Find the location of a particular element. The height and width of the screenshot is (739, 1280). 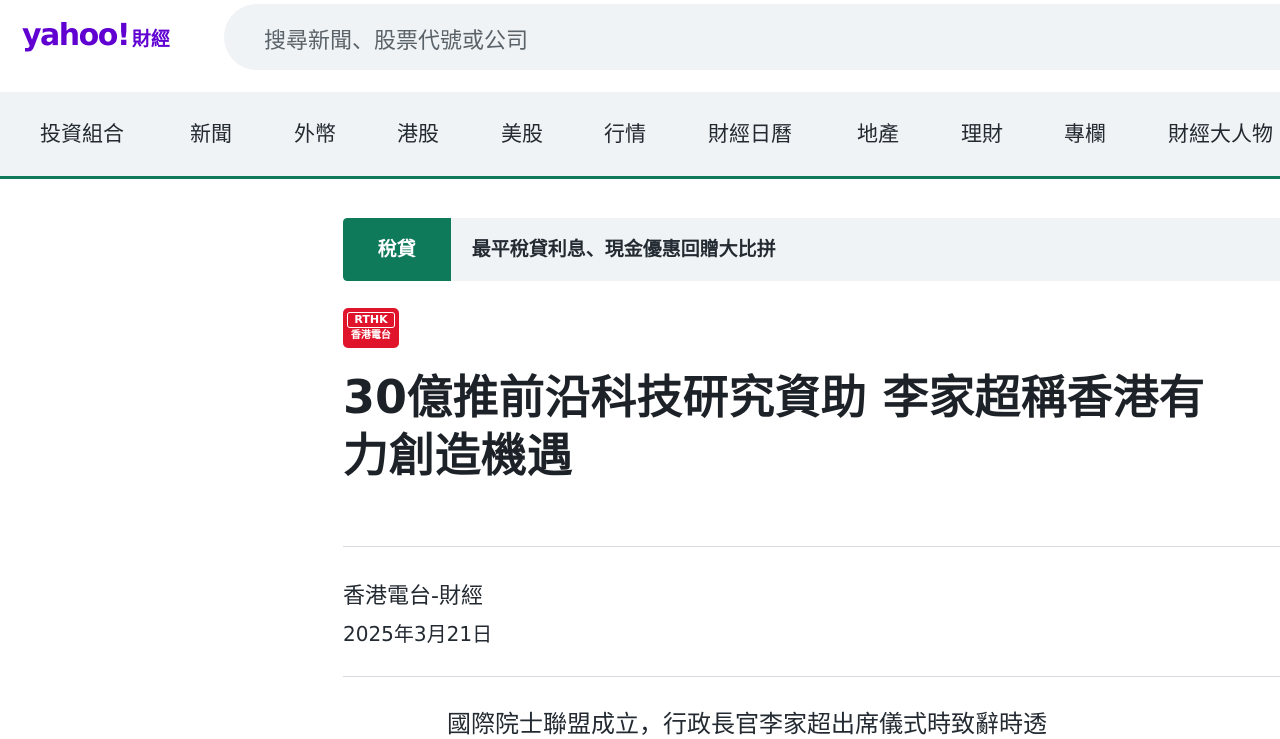

top-header: yahoo! 財經 搜尋新聞、股票代號或公司 is located at coordinates (640, 46).